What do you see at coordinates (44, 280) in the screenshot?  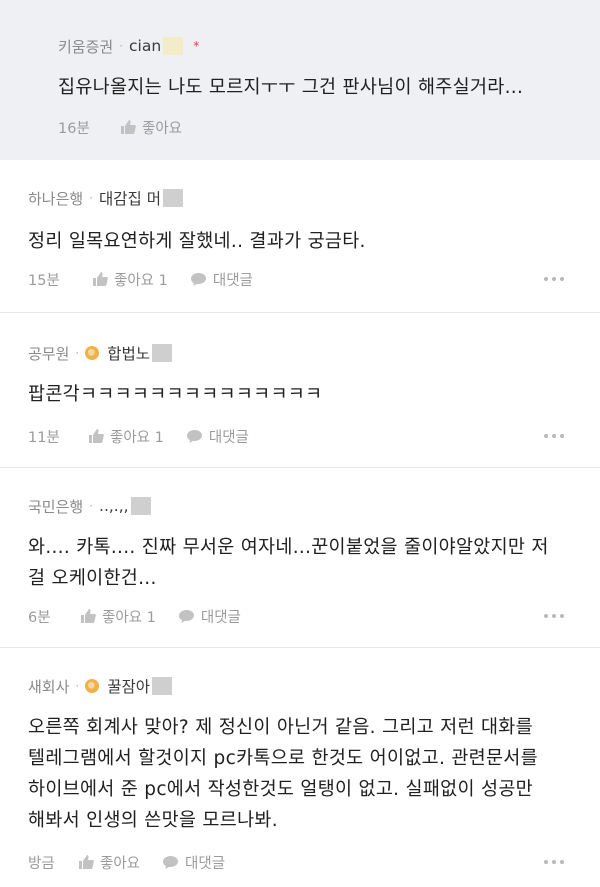 I see `comment-time: 15분` at bounding box center [44, 280].